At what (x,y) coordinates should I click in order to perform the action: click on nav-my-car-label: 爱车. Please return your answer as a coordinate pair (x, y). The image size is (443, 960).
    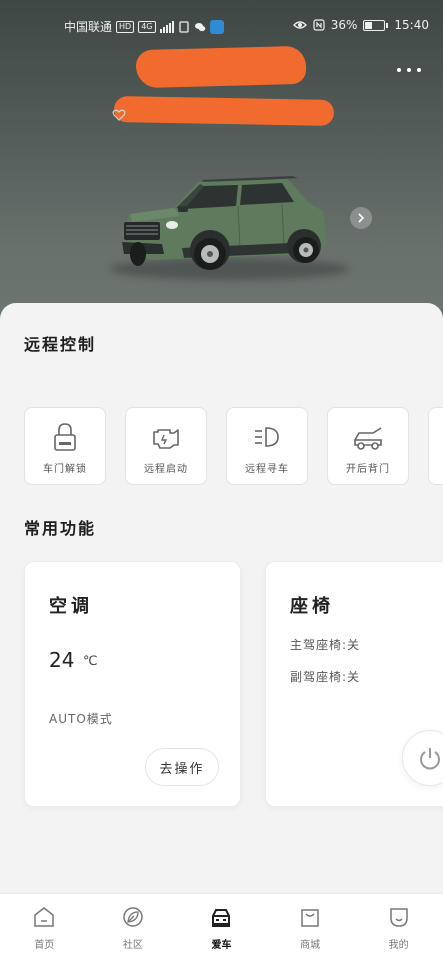
    Looking at the image, I should click on (221, 945).